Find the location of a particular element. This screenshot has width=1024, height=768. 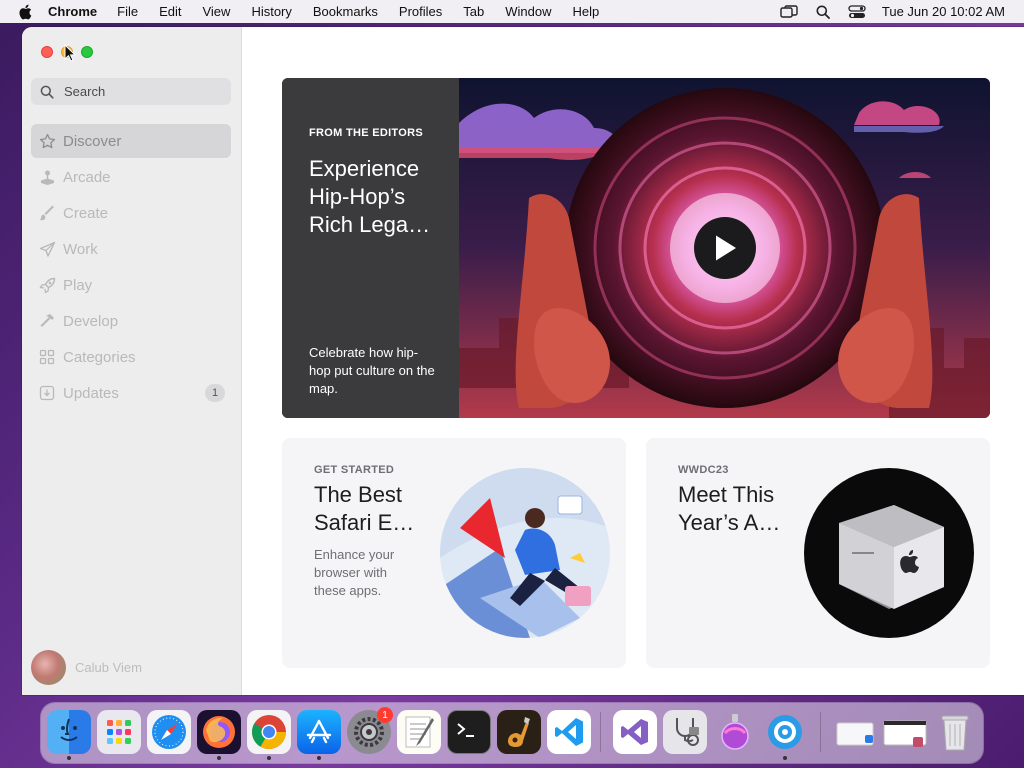

dock-proxyman is located at coordinates (785, 735).